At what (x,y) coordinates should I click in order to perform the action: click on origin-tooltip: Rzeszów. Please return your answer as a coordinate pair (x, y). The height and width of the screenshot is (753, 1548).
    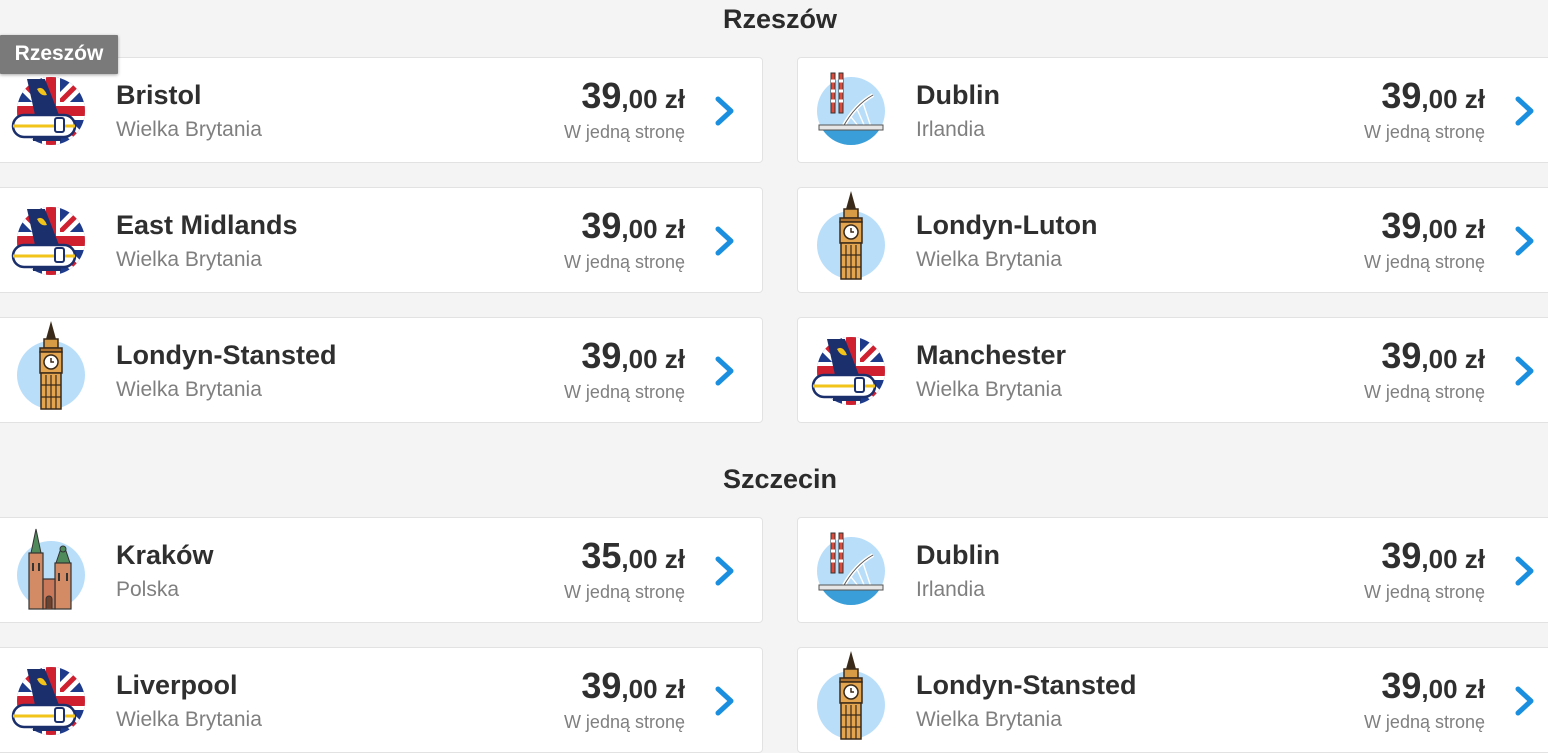
    Looking at the image, I should click on (59, 54).